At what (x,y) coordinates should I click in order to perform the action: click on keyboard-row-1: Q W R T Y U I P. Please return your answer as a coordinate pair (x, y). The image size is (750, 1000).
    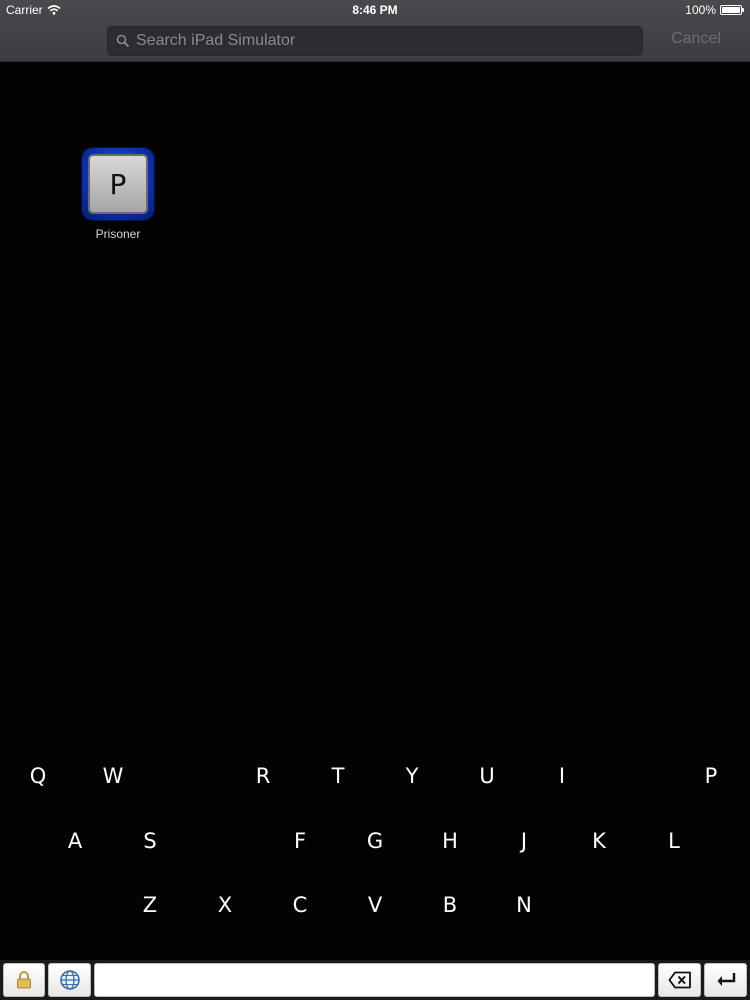
    Looking at the image, I should click on (375, 776).